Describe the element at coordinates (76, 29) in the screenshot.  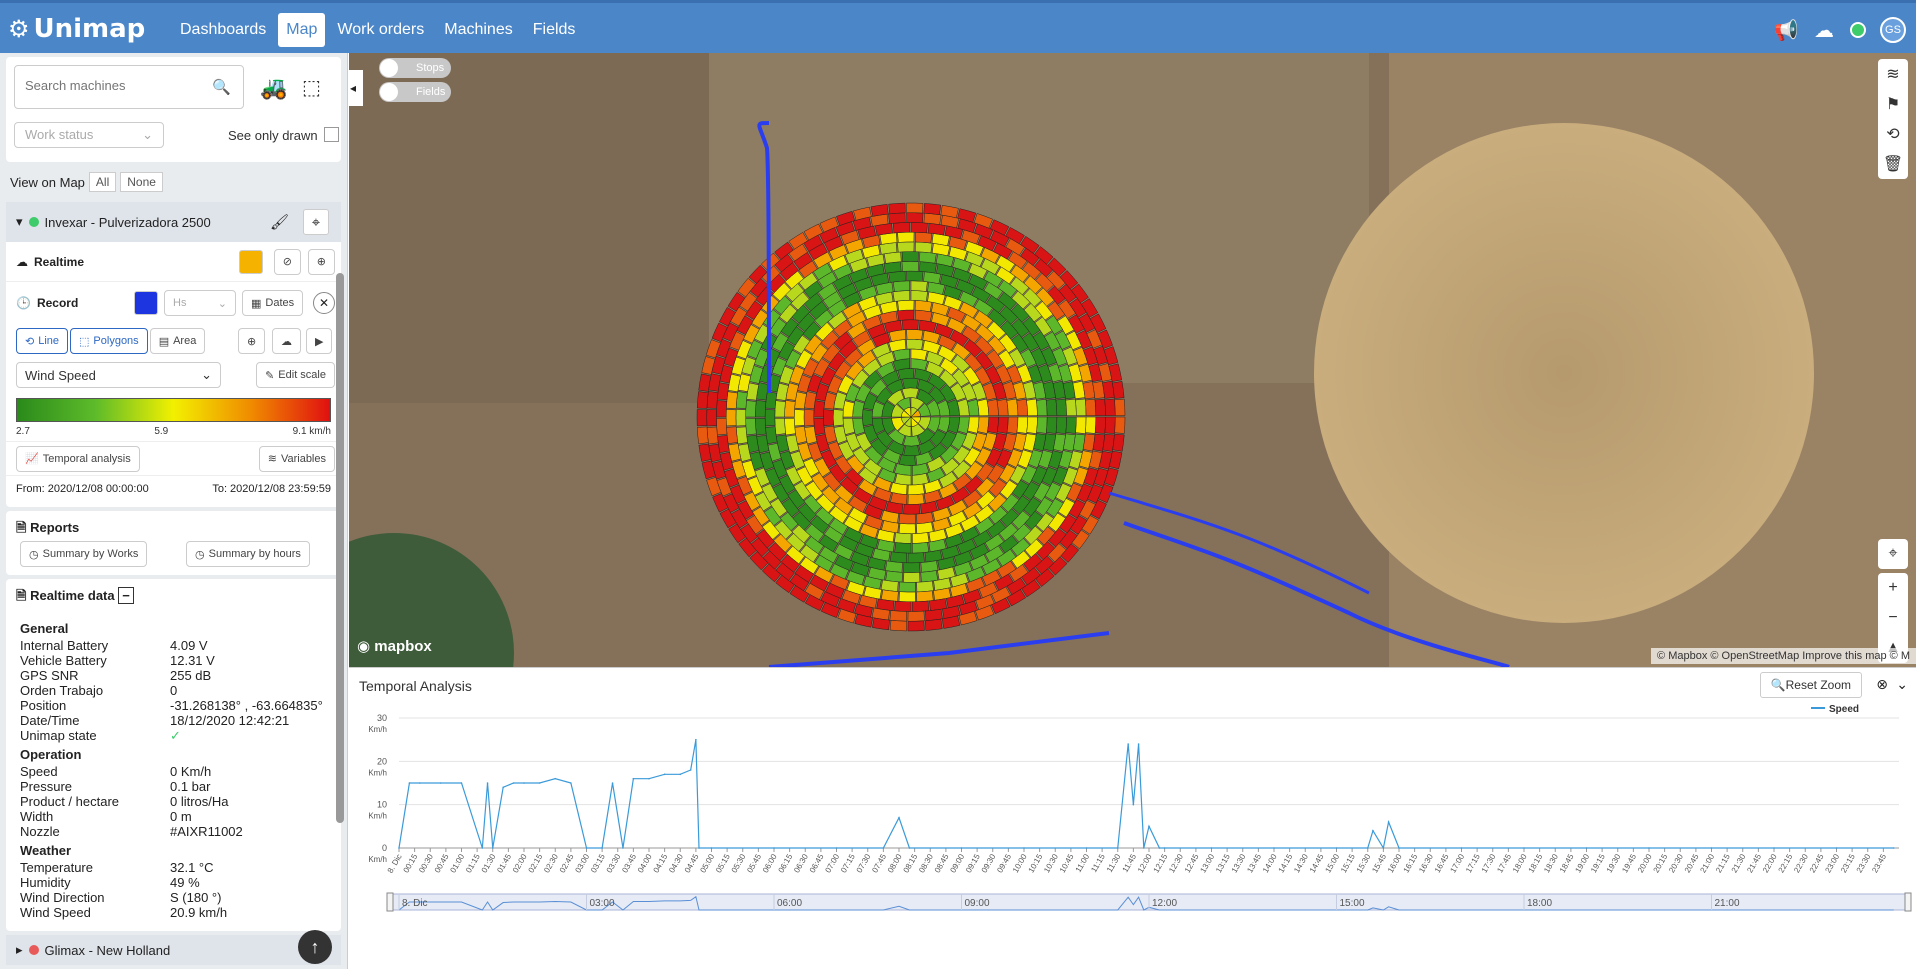
I see `unimap-logo: ⚙ Unimap` at that location.